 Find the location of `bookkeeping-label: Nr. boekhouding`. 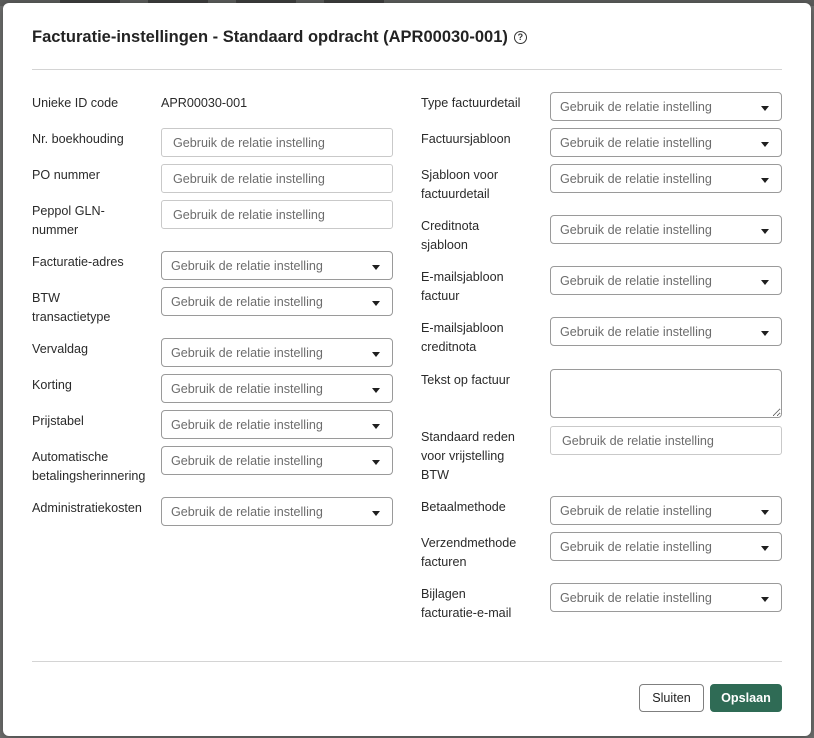

bookkeeping-label: Nr. boekhouding is located at coordinates (78, 139).